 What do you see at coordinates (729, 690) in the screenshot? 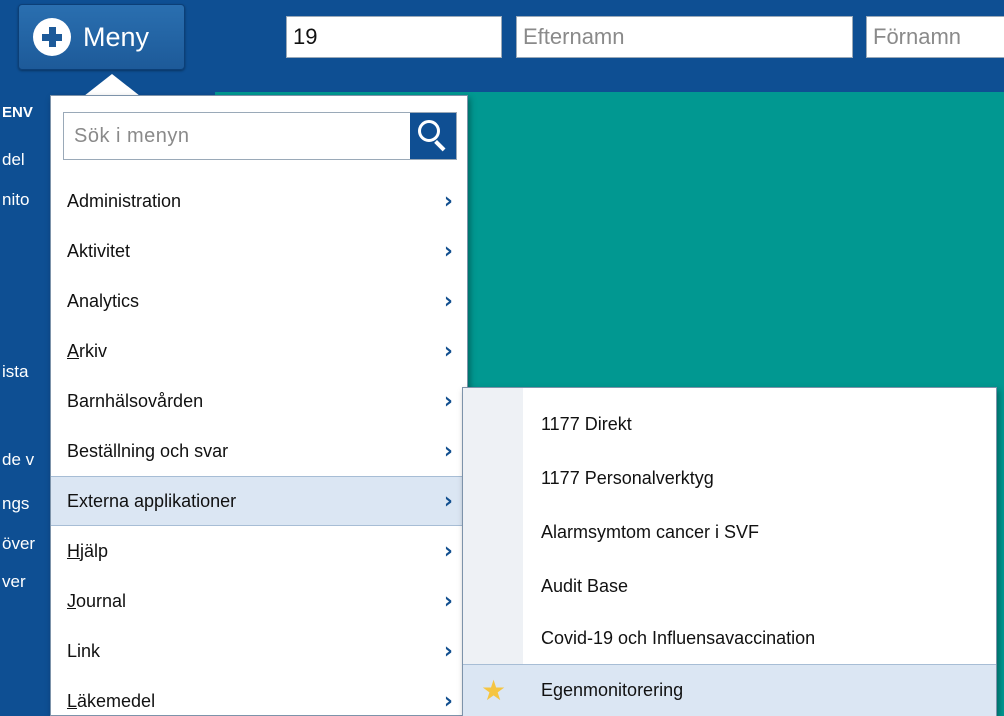
I see `submenu-item-egenmonitorering: ★ Egenmonitorering` at bounding box center [729, 690].